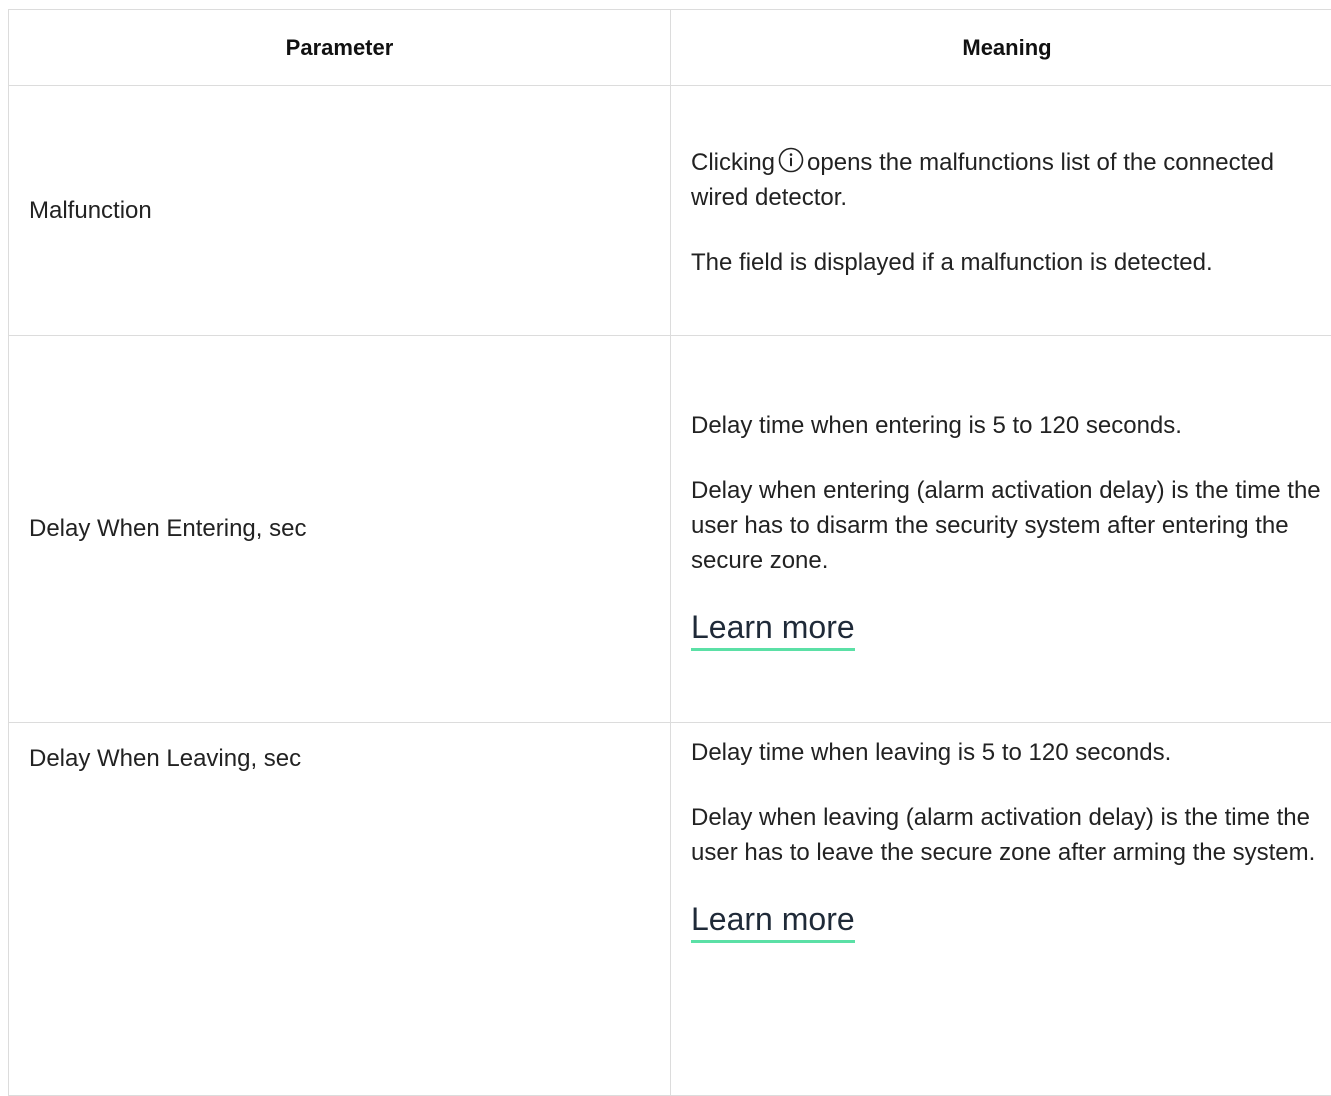 Image resolution: width=1331 pixels, height=1096 pixels. What do you see at coordinates (791, 160) in the screenshot?
I see `info-circle-icon` at bounding box center [791, 160].